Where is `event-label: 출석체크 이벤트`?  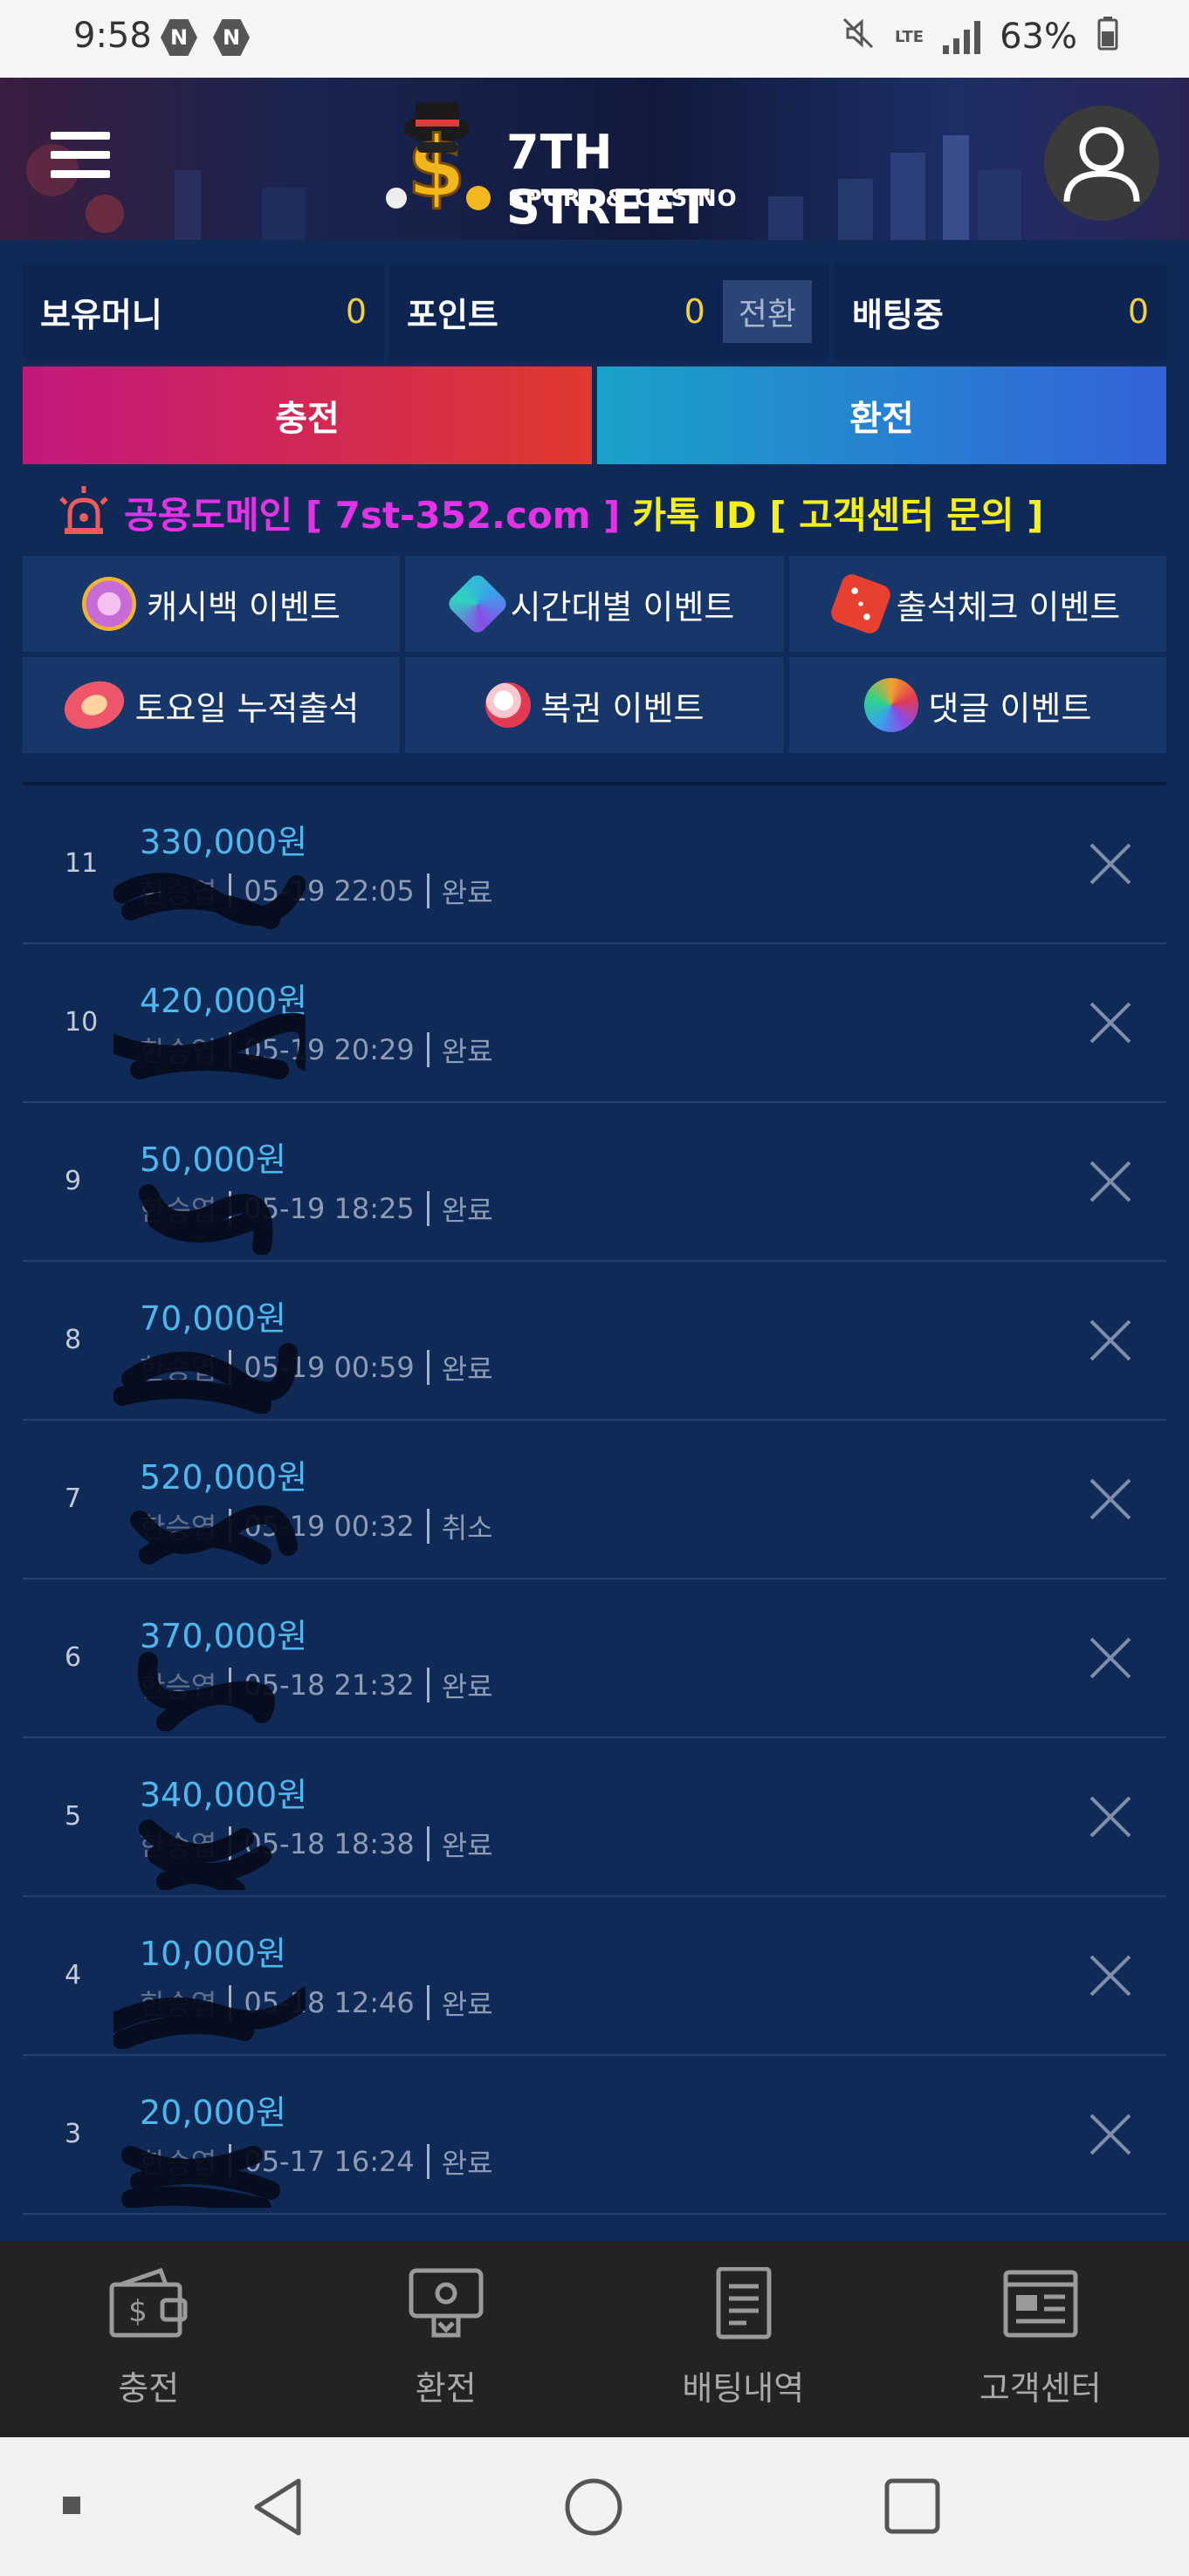 event-label: 출석체크 이벤트 is located at coordinates (1008, 607).